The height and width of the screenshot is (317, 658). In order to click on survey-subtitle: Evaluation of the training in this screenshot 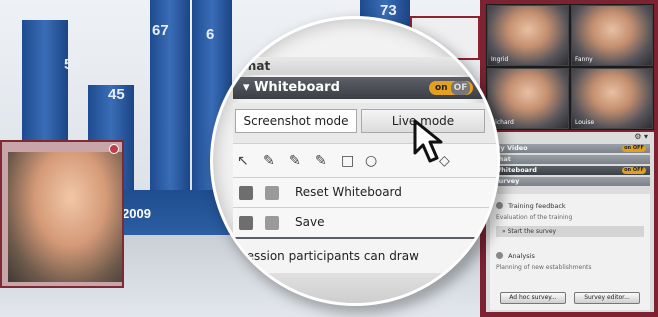, I will do `click(534, 217)`.